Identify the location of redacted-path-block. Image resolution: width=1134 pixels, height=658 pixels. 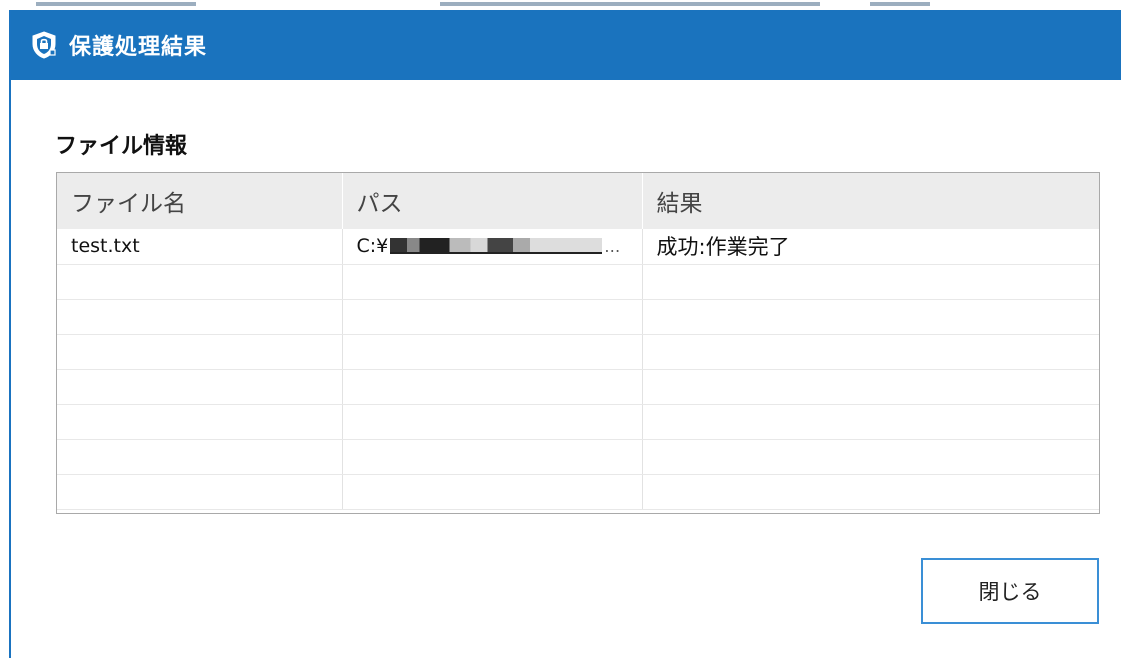
(496, 246).